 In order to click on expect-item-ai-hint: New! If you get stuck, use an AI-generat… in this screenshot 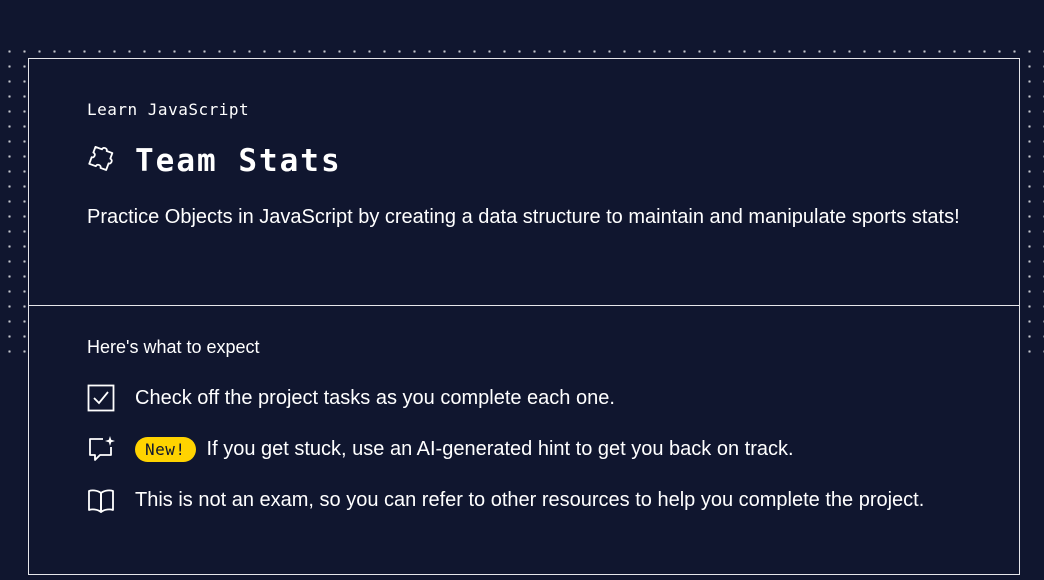, I will do `click(440, 449)`.